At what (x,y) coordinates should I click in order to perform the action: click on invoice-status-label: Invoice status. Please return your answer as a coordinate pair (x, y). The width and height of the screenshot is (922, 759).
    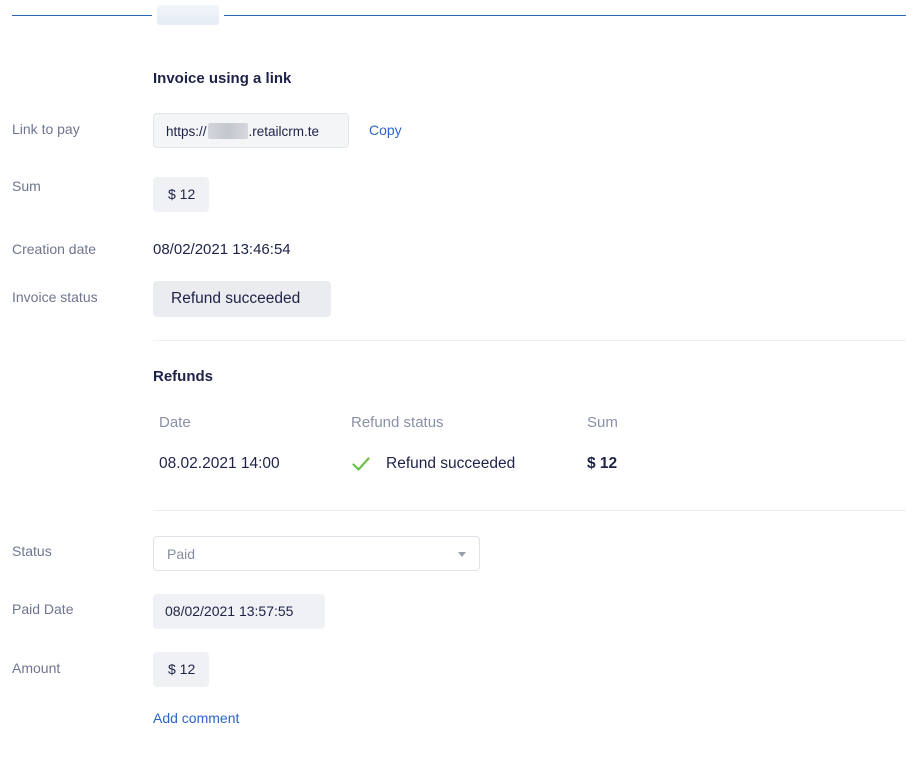
    Looking at the image, I should click on (55, 297).